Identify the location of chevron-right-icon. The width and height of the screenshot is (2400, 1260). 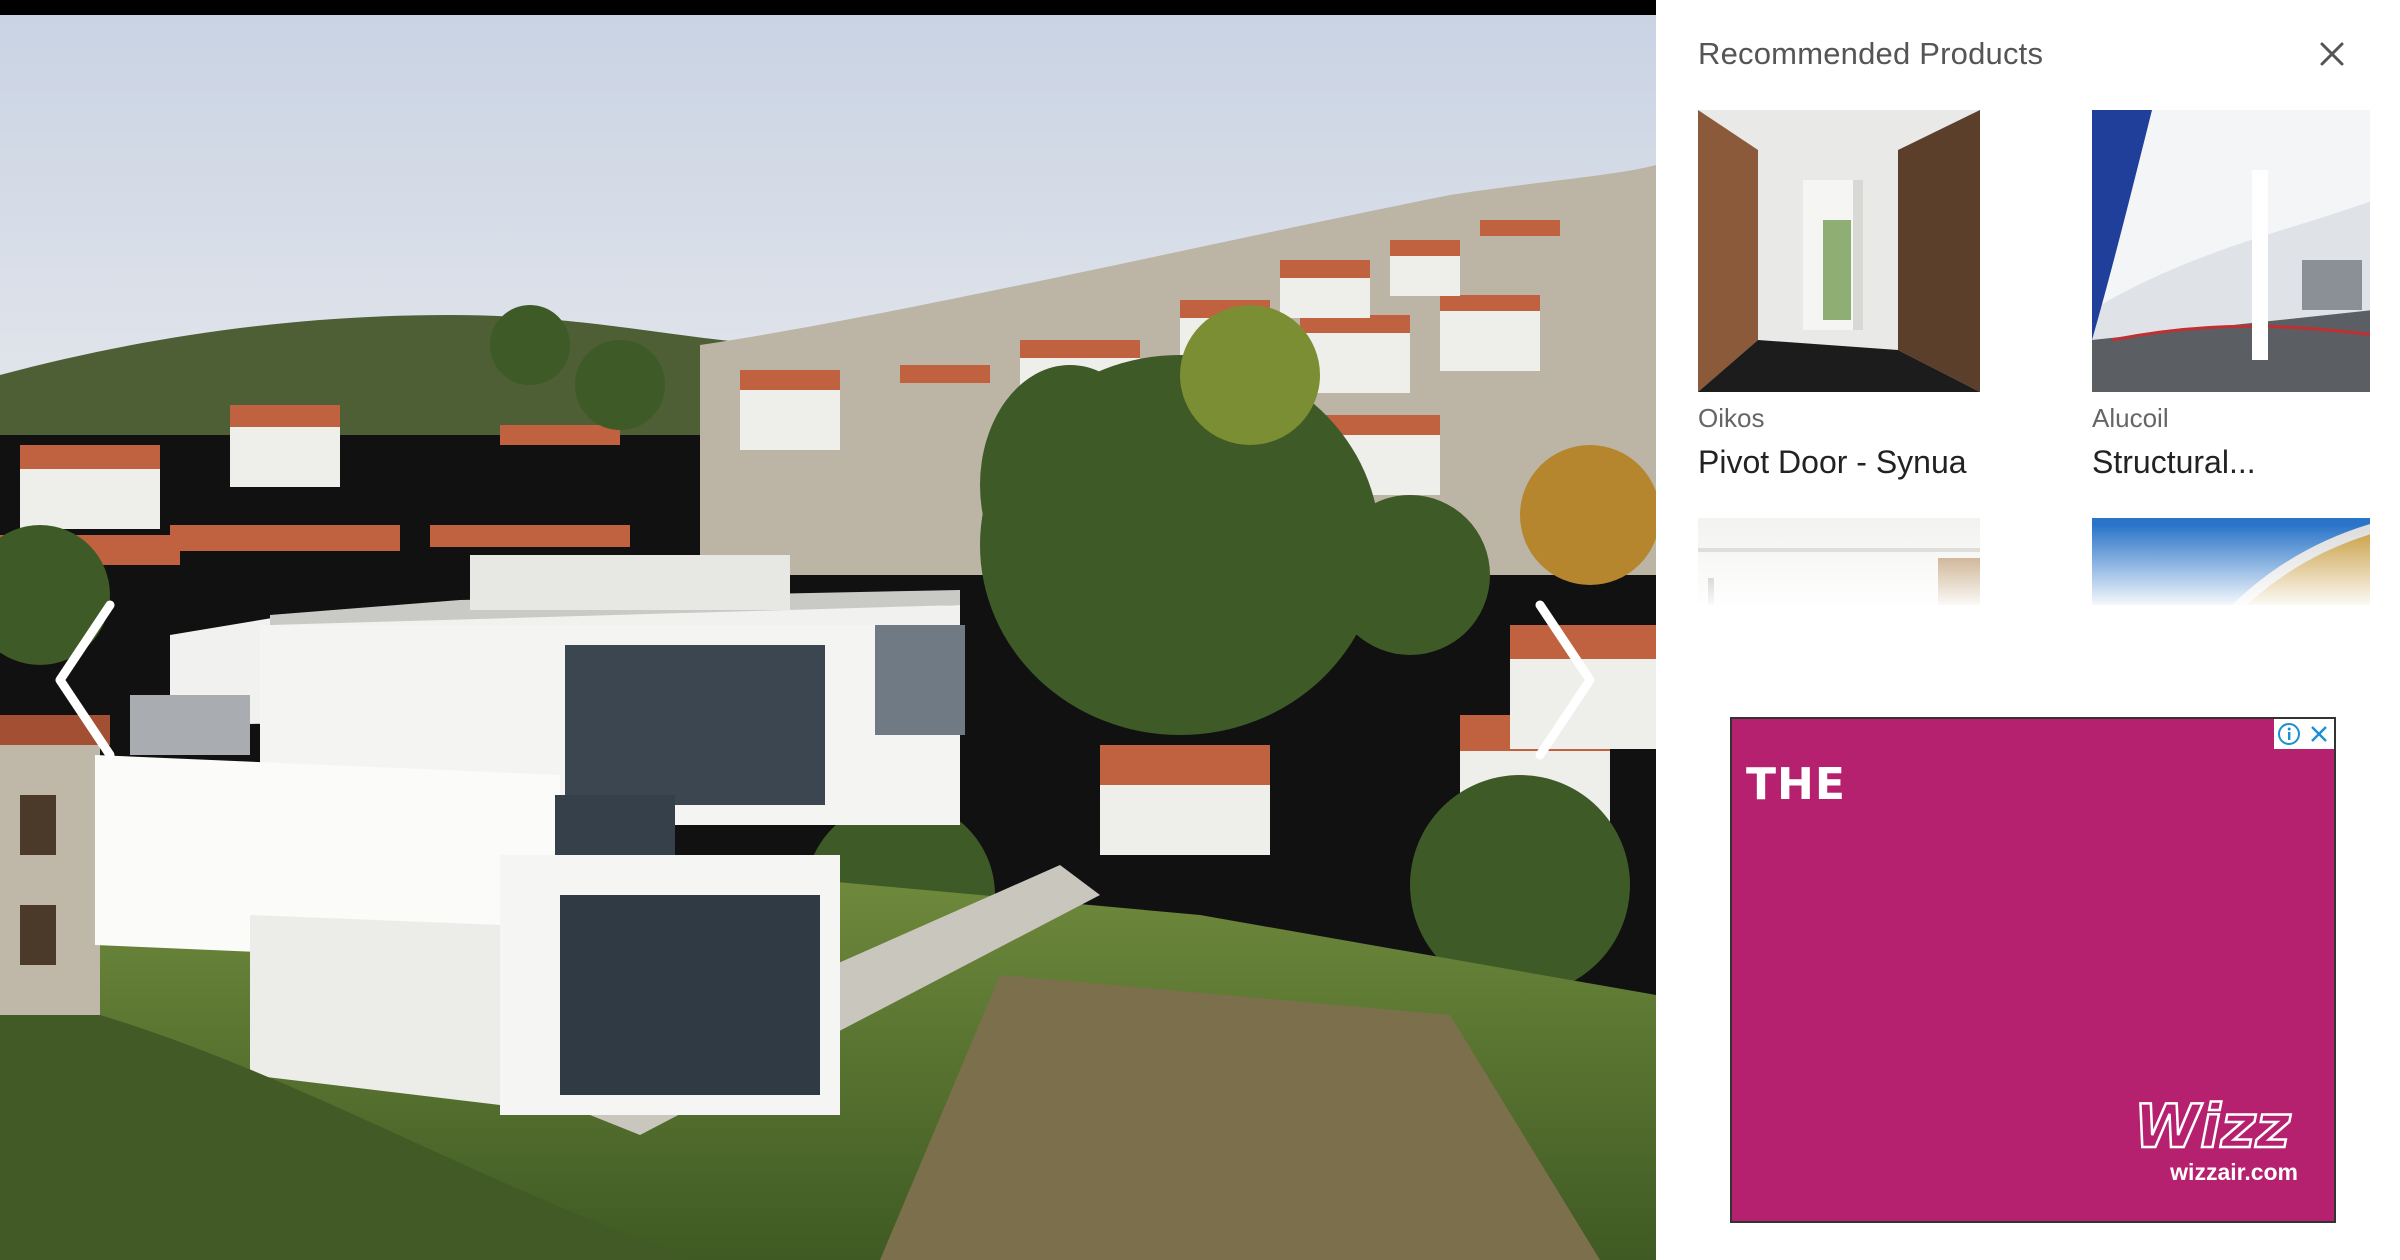
(1565, 680).